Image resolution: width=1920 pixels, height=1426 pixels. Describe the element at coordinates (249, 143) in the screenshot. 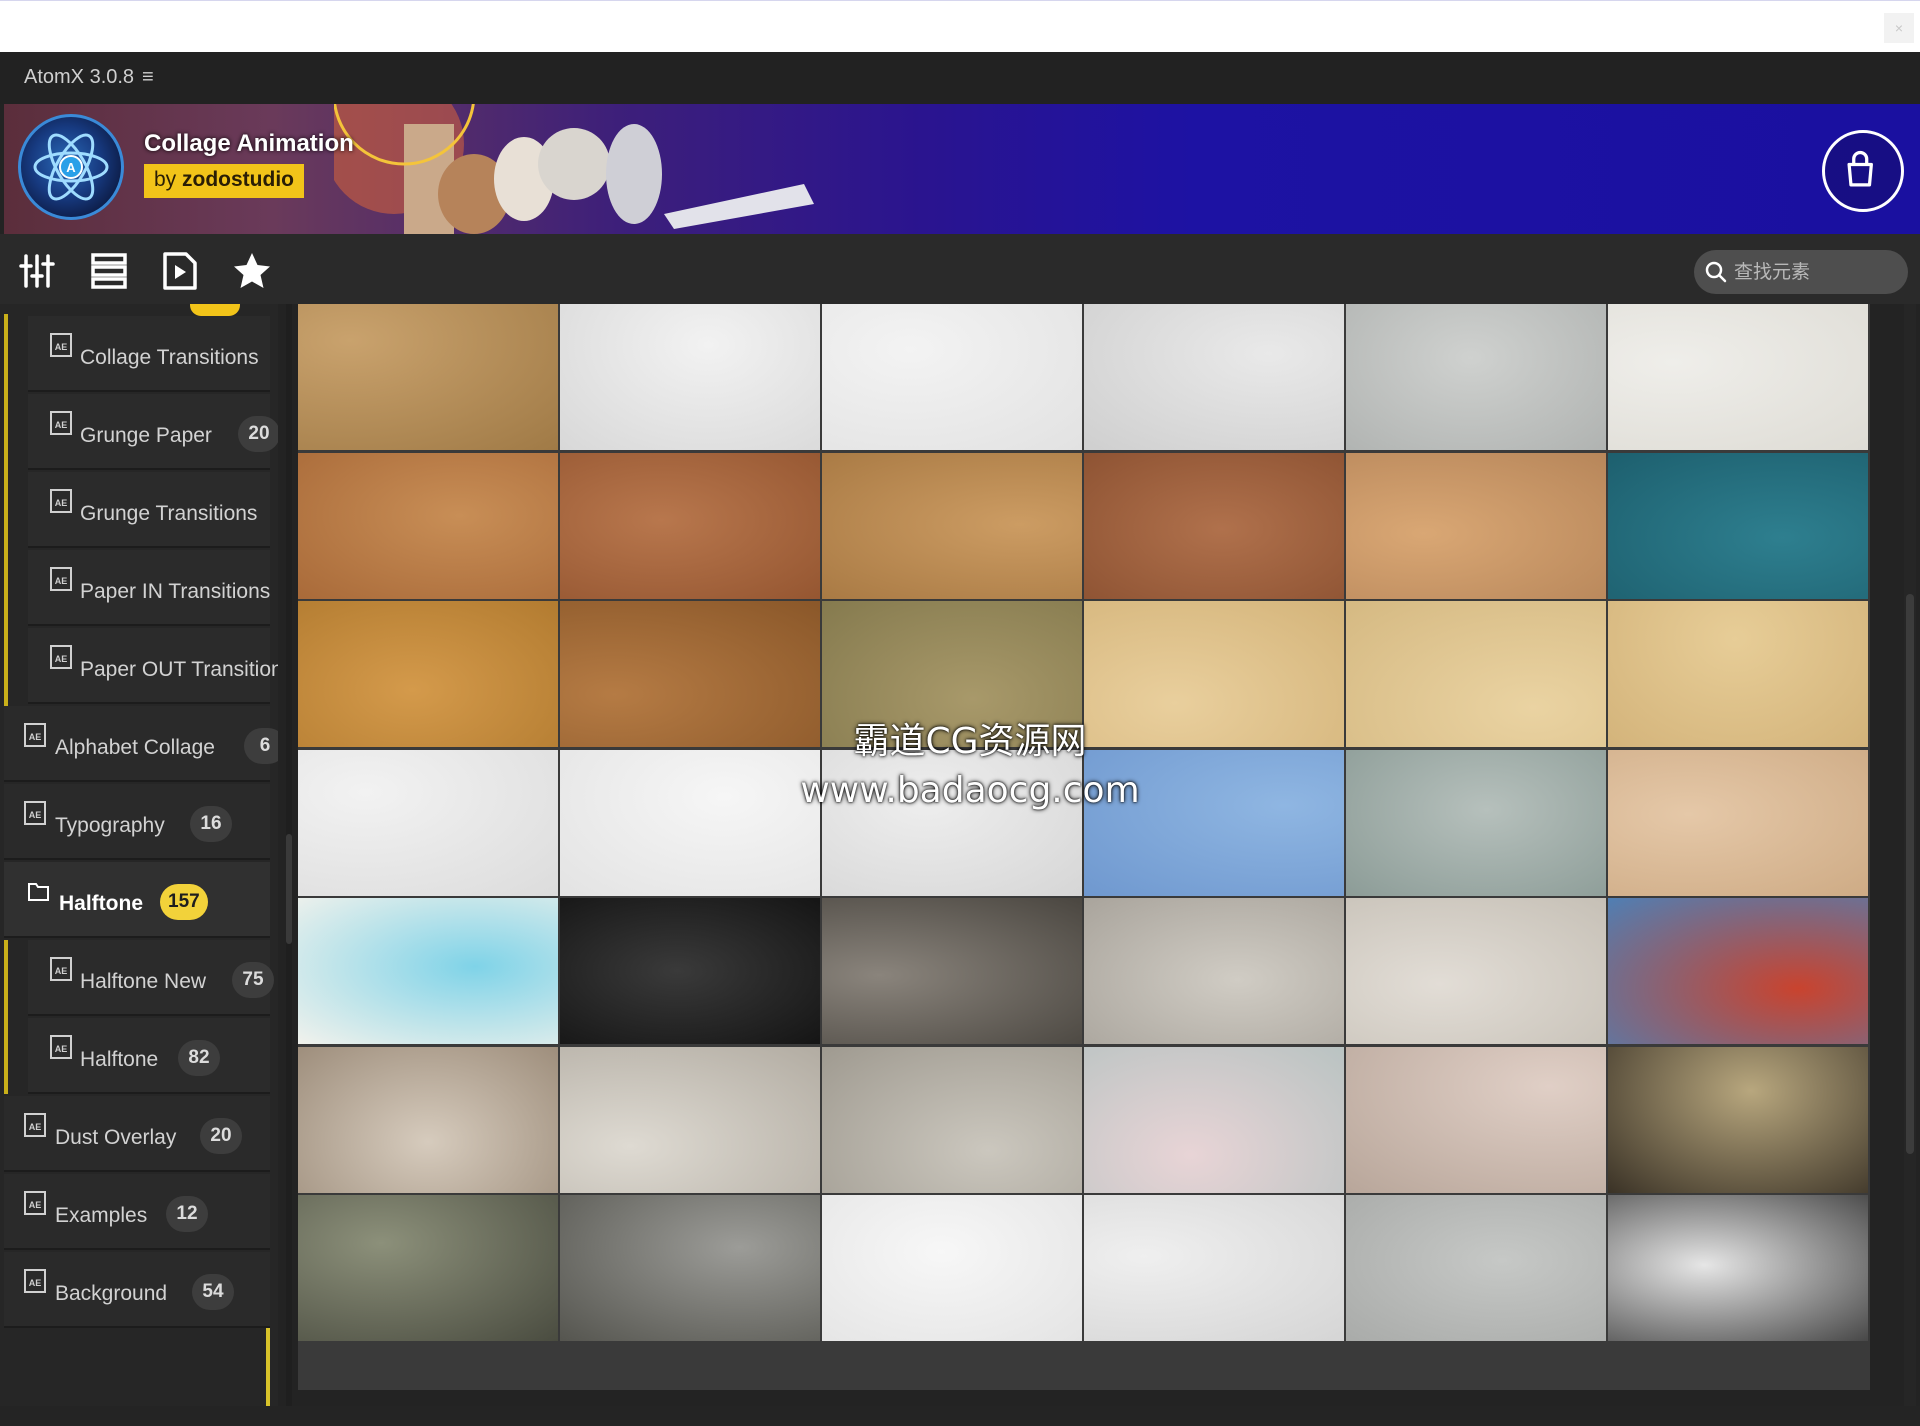

I see `pack-title: Collage Animation` at that location.